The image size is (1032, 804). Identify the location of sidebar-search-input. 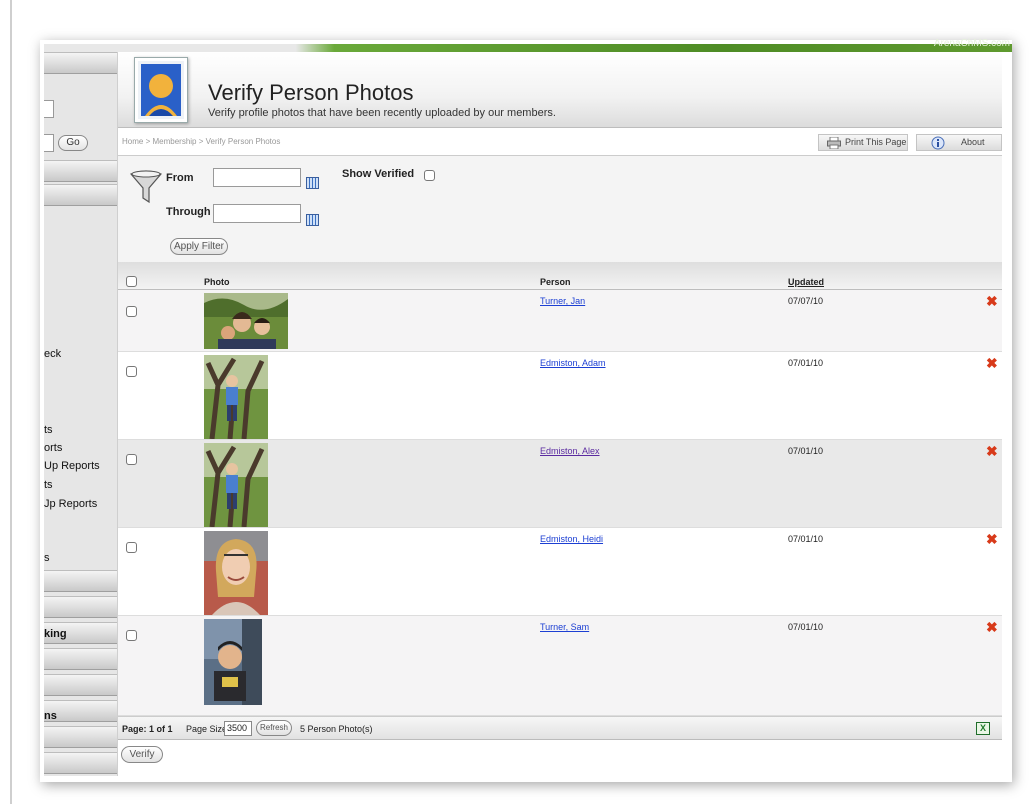
(49, 109).